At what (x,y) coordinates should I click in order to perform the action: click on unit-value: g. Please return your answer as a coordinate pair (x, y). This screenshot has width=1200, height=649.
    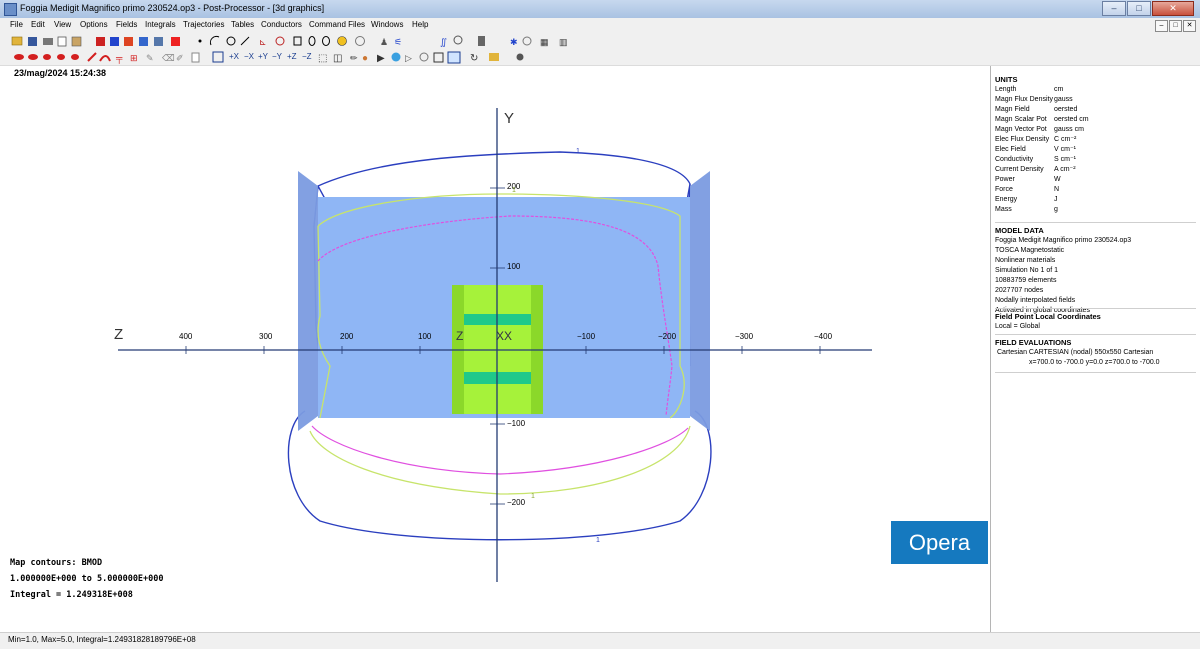
    Looking at the image, I should click on (1056, 209).